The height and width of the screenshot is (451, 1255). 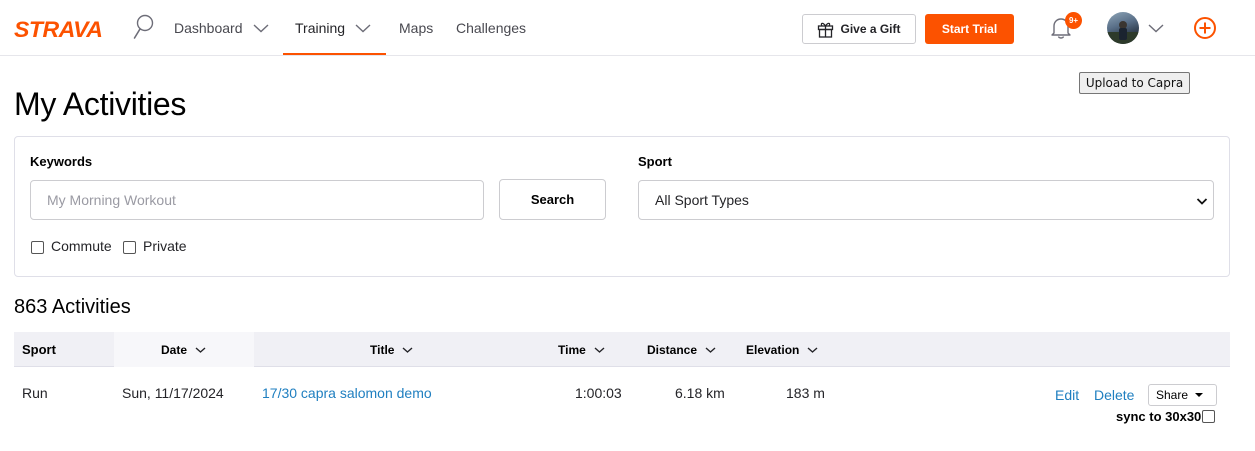 What do you see at coordinates (1123, 32) in the screenshot?
I see `avatar-figure-icon` at bounding box center [1123, 32].